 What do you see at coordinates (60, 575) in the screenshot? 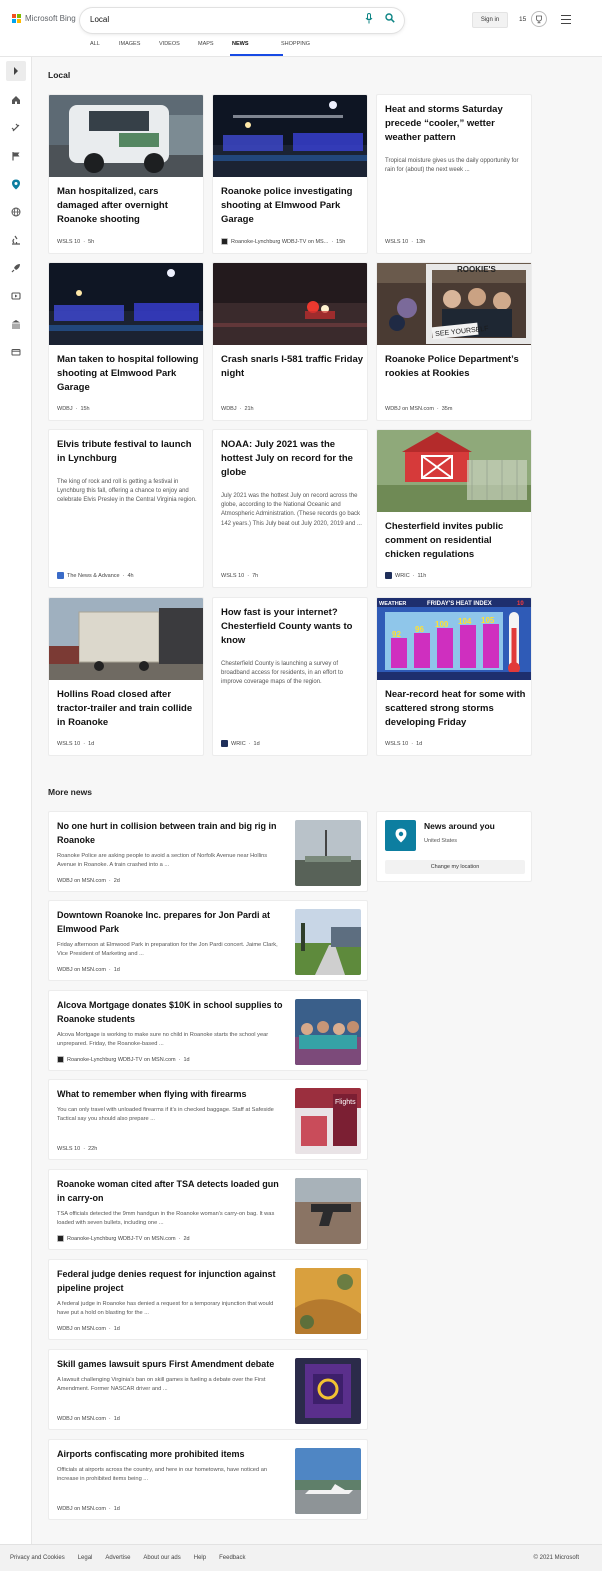
I see `news-advance-logo-icon` at bounding box center [60, 575].